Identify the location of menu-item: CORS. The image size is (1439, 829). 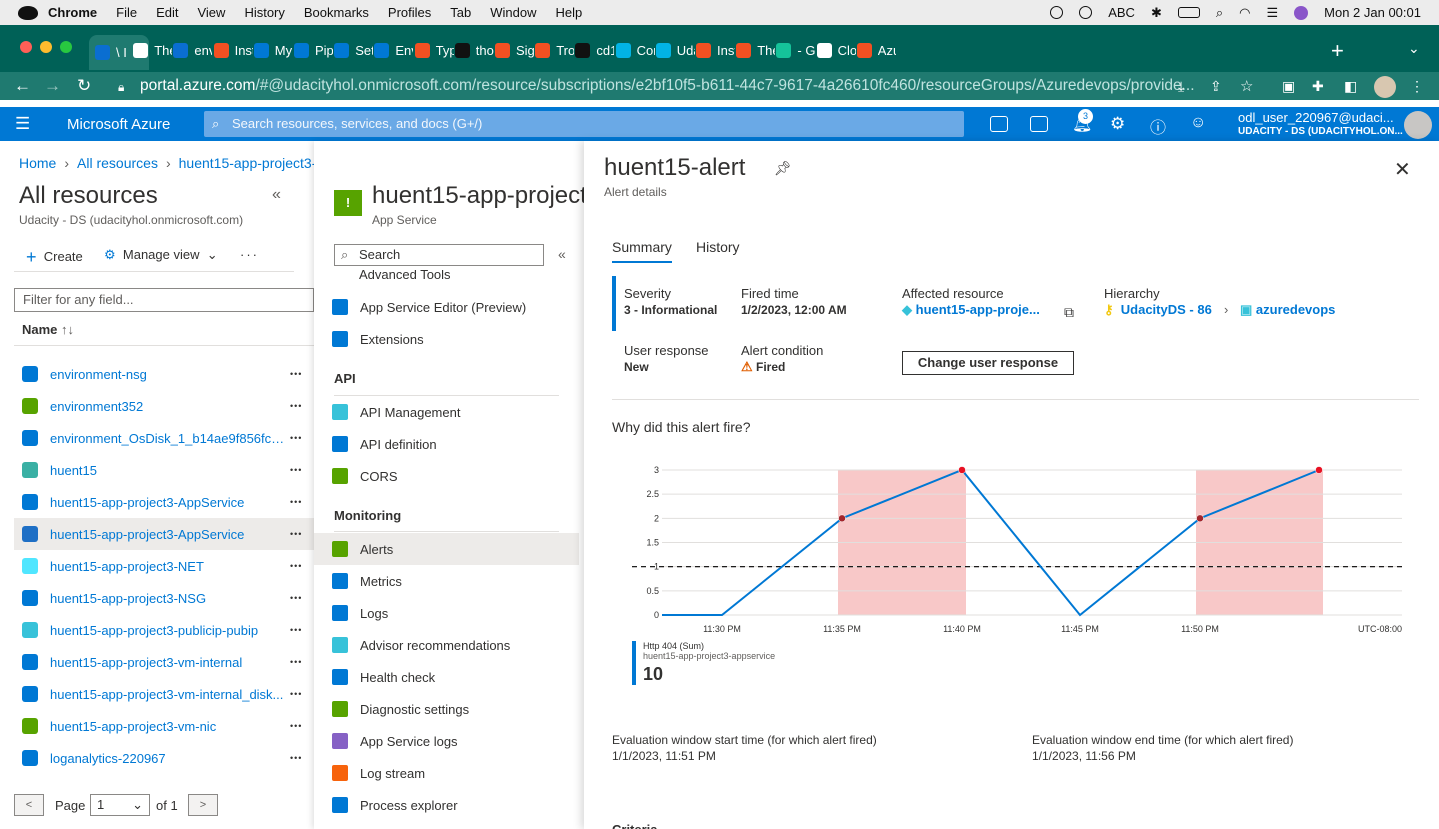
(446, 476).